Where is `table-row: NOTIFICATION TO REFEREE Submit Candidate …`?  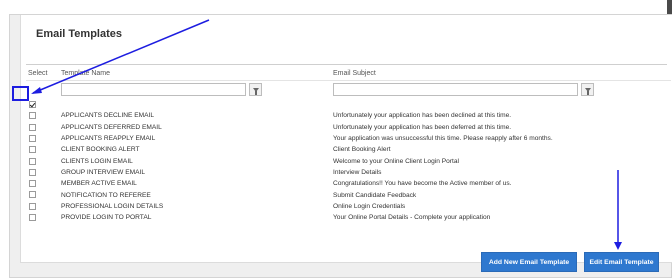 table-row: NOTIFICATION TO REFEREE Submit Candidate … is located at coordinates (348, 195).